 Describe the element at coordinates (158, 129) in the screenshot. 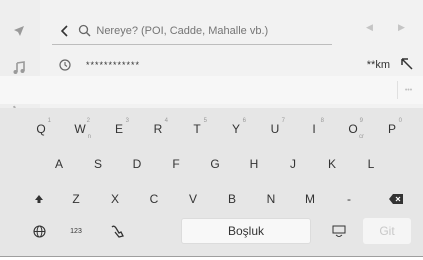

I see `key-r: R4` at that location.